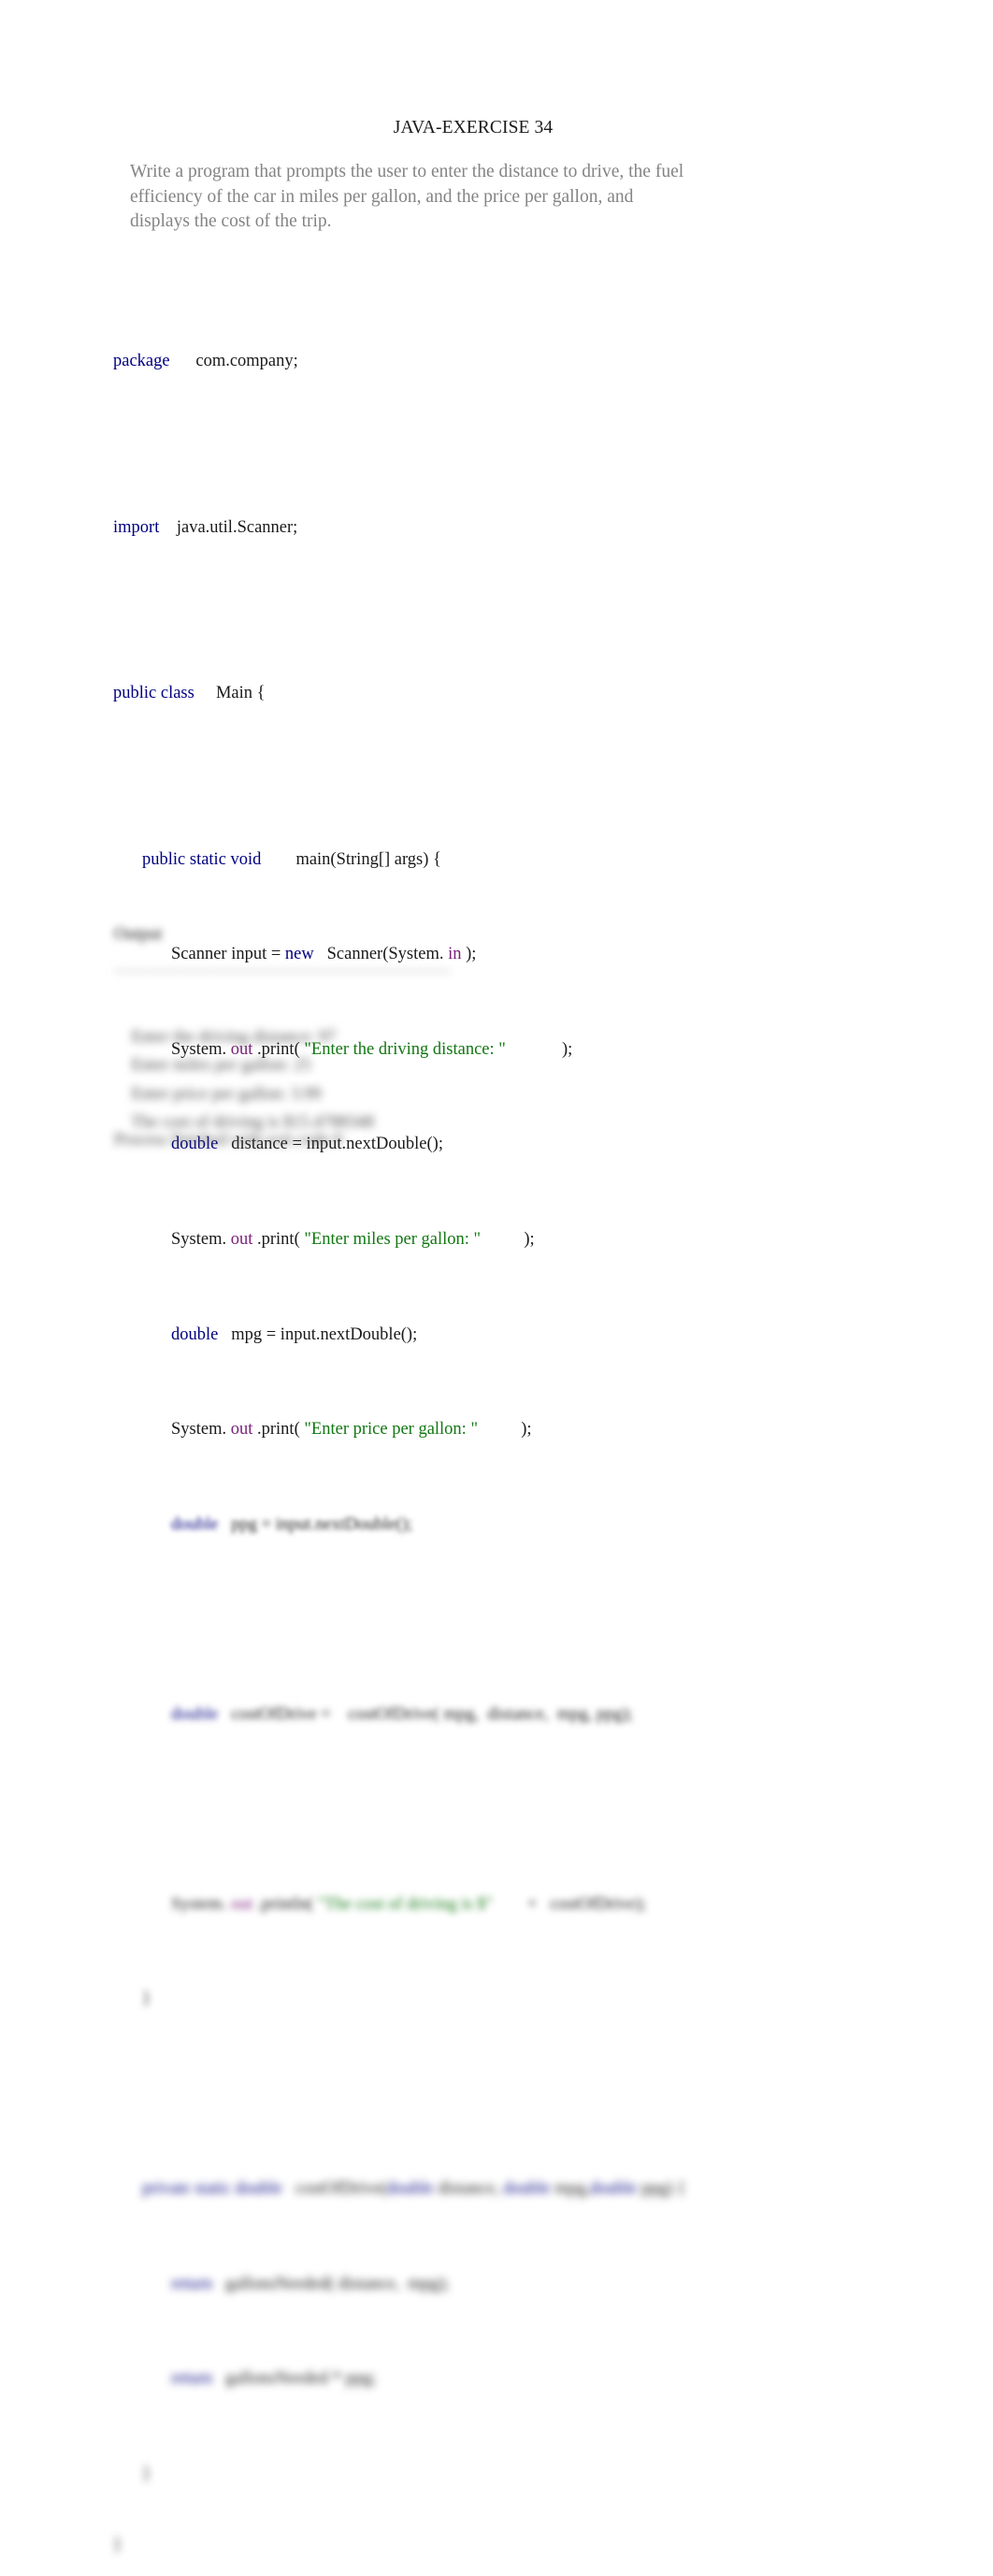 This screenshot has width=993, height=2576. What do you see at coordinates (524, 1525) in the screenshot?
I see `code-line-decl-ppg: double ppg = input.nextDouble();` at bounding box center [524, 1525].